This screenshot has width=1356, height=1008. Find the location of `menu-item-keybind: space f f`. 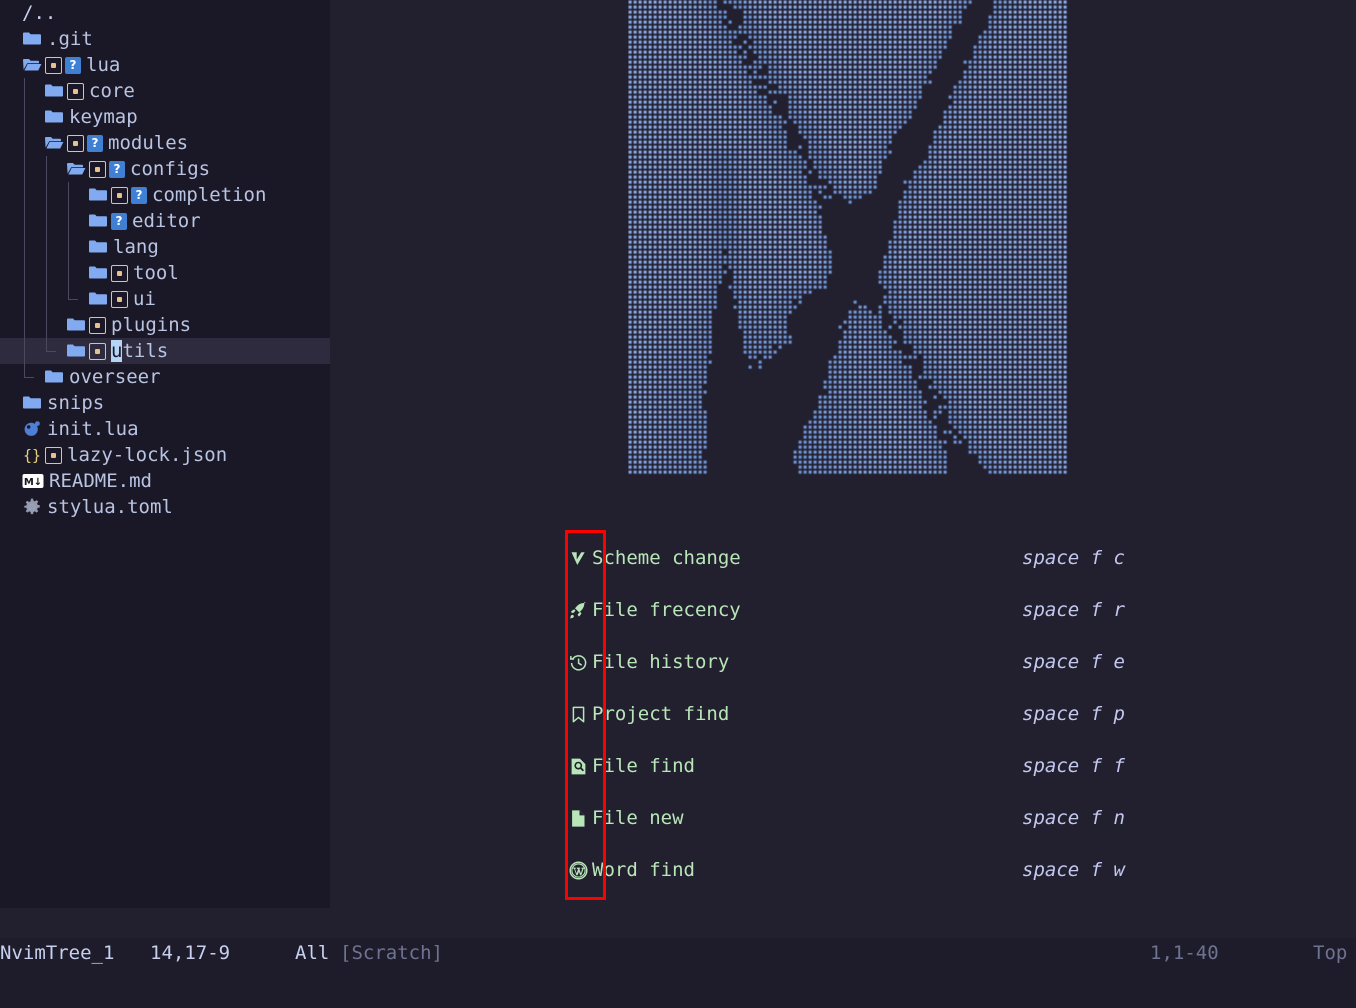

menu-item-keybind: space f f is located at coordinates (1073, 766).